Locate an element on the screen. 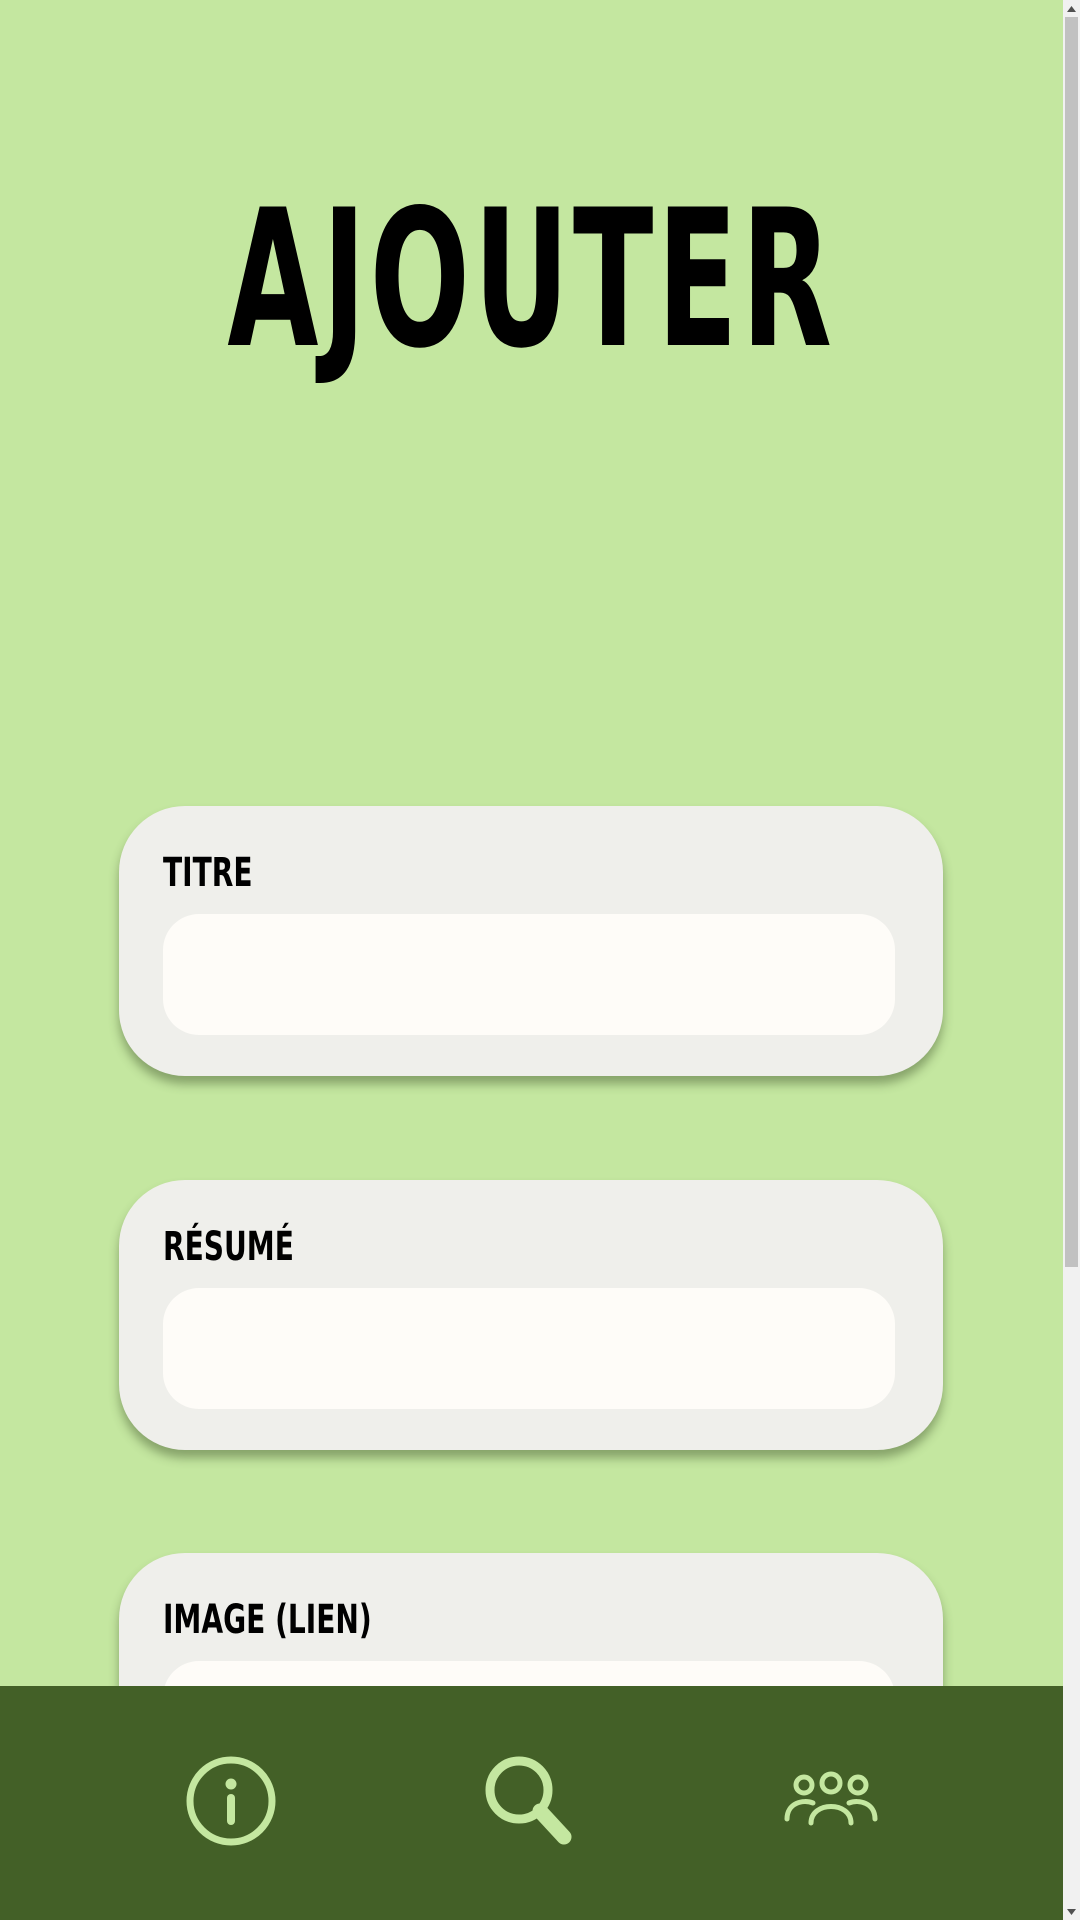 The height and width of the screenshot is (1920, 1080). info-icon is located at coordinates (231, 1803).